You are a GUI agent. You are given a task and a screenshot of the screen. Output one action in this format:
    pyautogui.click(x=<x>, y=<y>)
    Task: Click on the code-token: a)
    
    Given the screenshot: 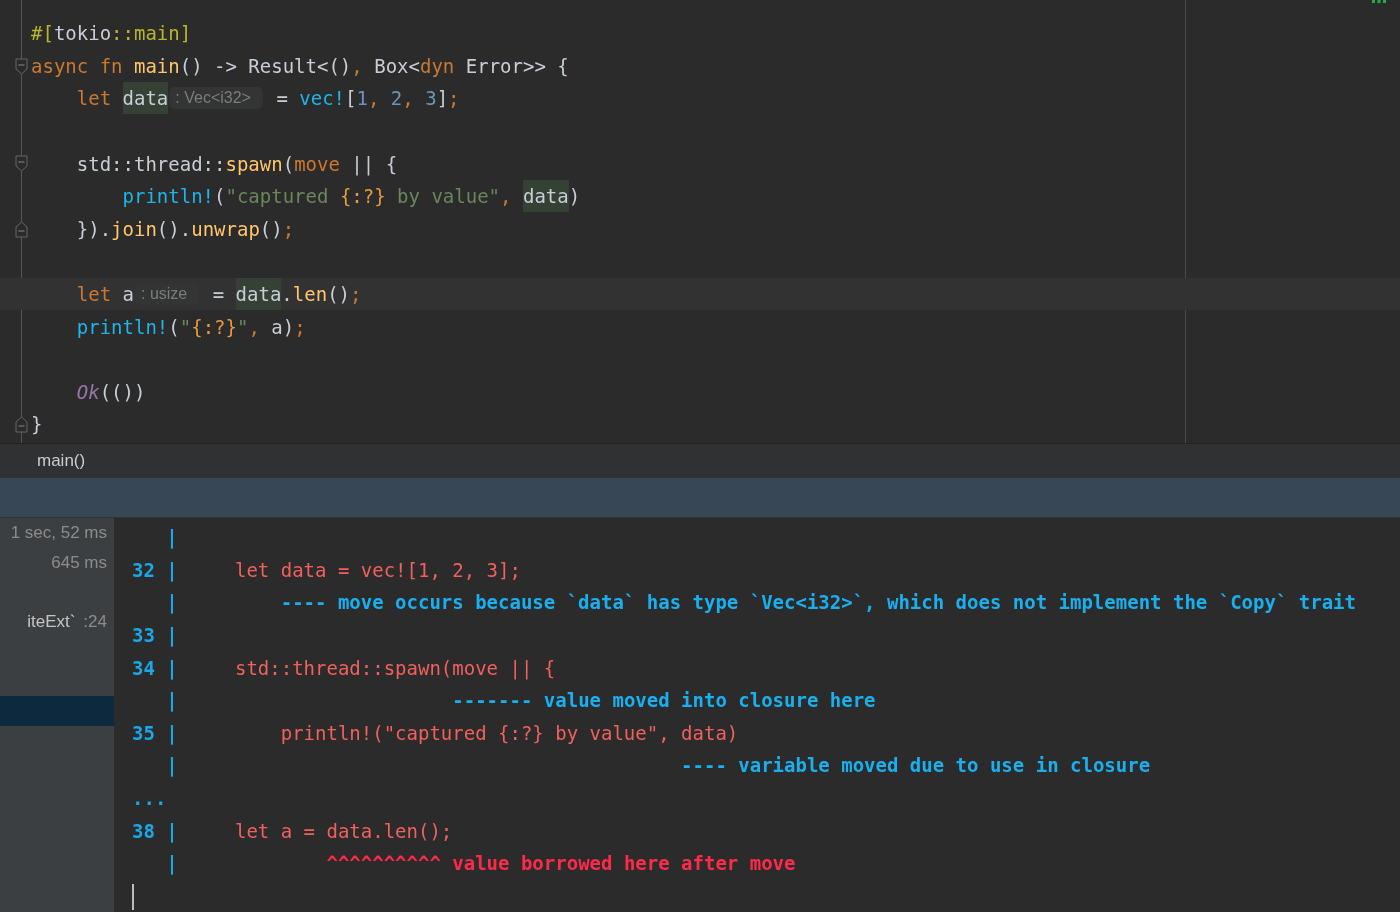 What is the action you would take?
    pyautogui.click(x=283, y=327)
    